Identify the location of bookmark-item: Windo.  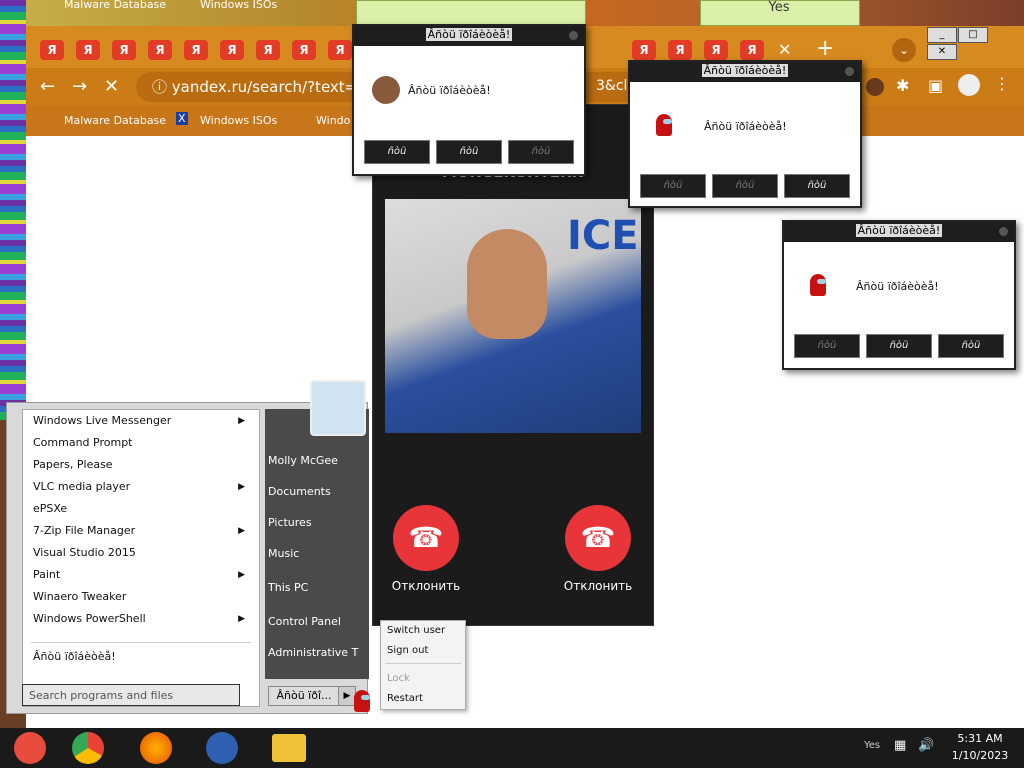
(333, 120).